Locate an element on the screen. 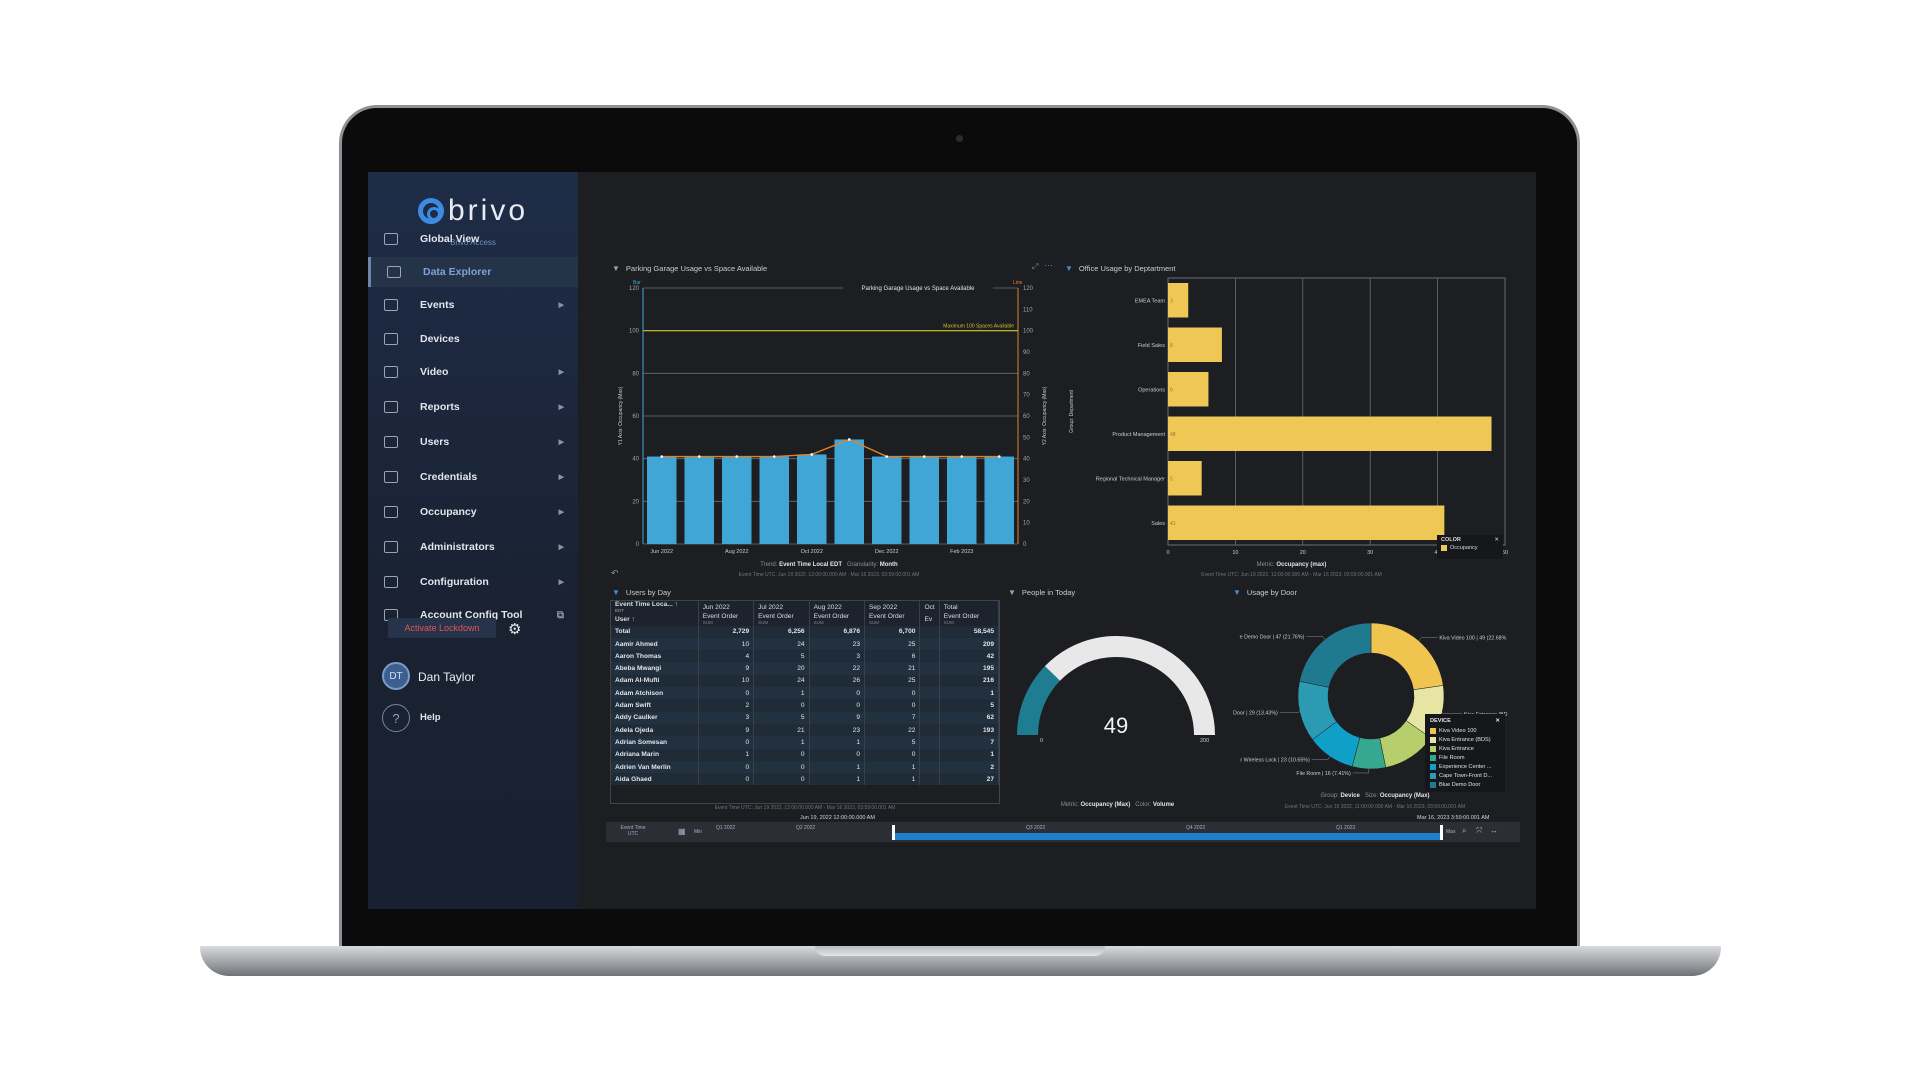 This screenshot has height=1080, width=1920. legend-item: Kiva Video 100 is located at coordinates (1465, 730).